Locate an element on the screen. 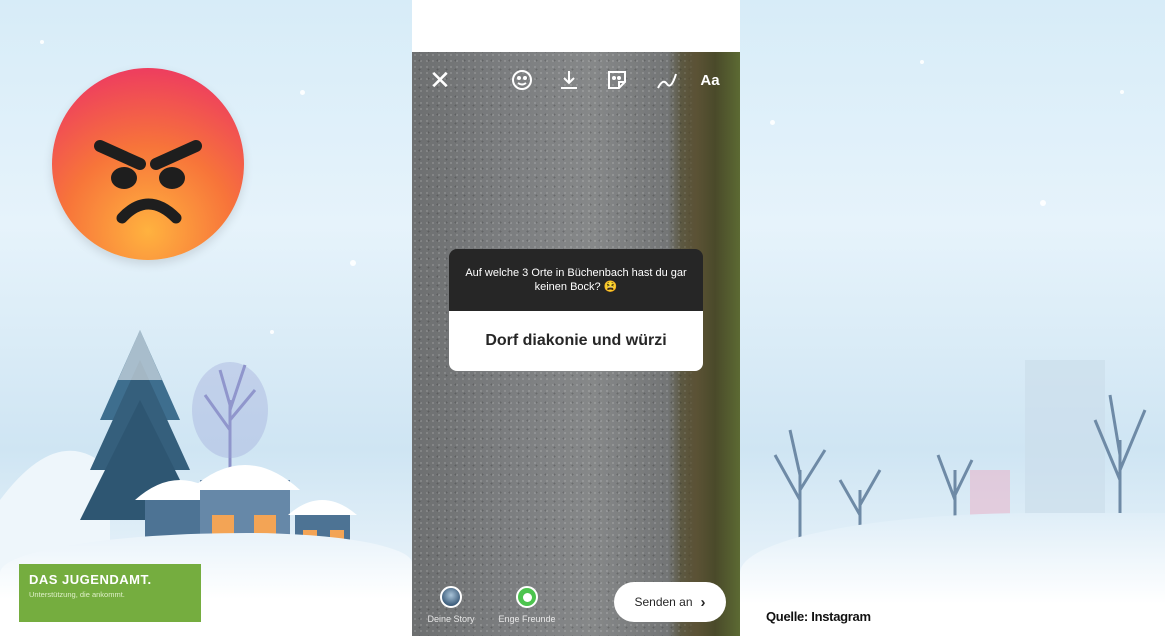  close-friends-label: Enge Freunde is located at coordinates (527, 619).